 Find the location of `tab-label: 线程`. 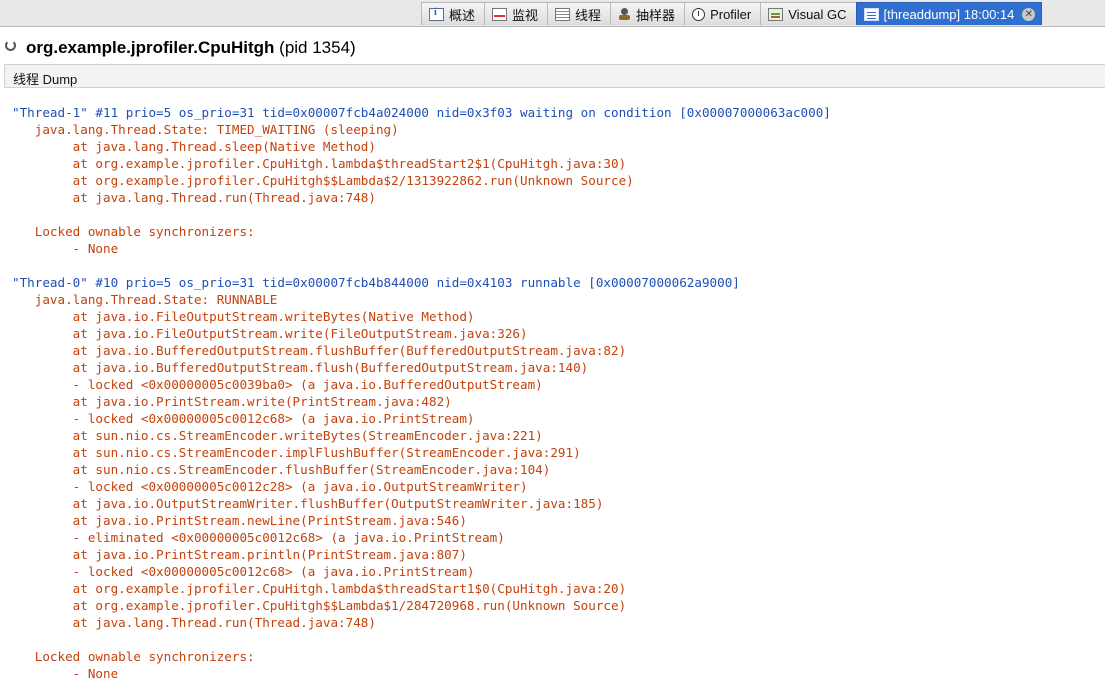

tab-label: 线程 is located at coordinates (588, 15).